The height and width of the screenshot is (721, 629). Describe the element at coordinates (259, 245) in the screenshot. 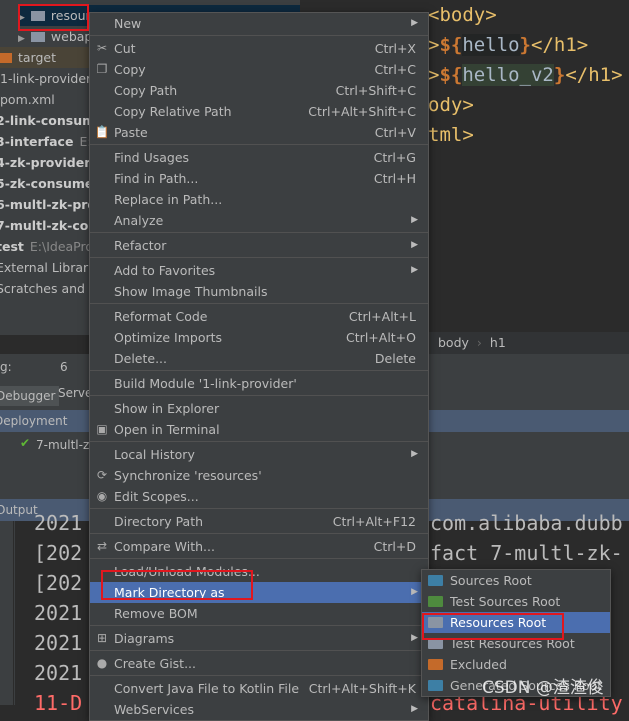

I see `menu-item-refactor: Refactor ▶` at that location.